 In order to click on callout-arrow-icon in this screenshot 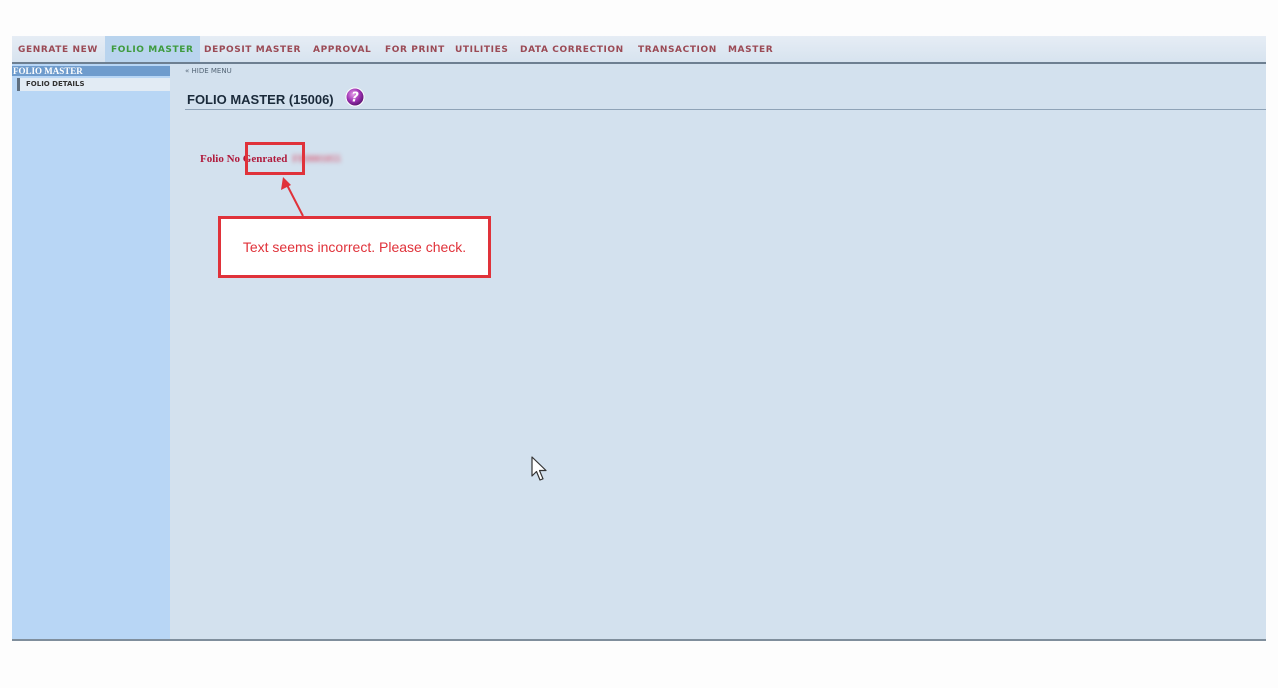, I will do `click(292, 197)`.